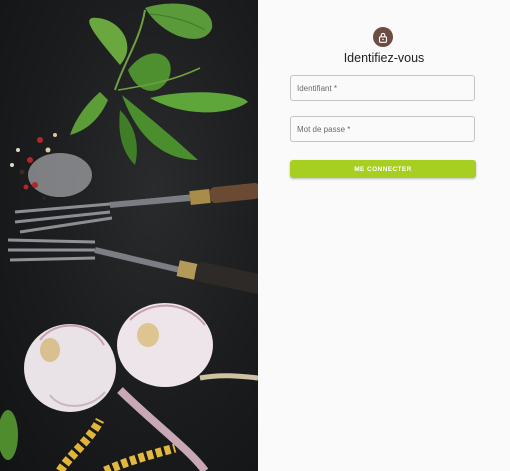 The height and width of the screenshot is (471, 510). Describe the element at coordinates (51, 167) in the screenshot. I see `salt-and-peppercorns` at that location.